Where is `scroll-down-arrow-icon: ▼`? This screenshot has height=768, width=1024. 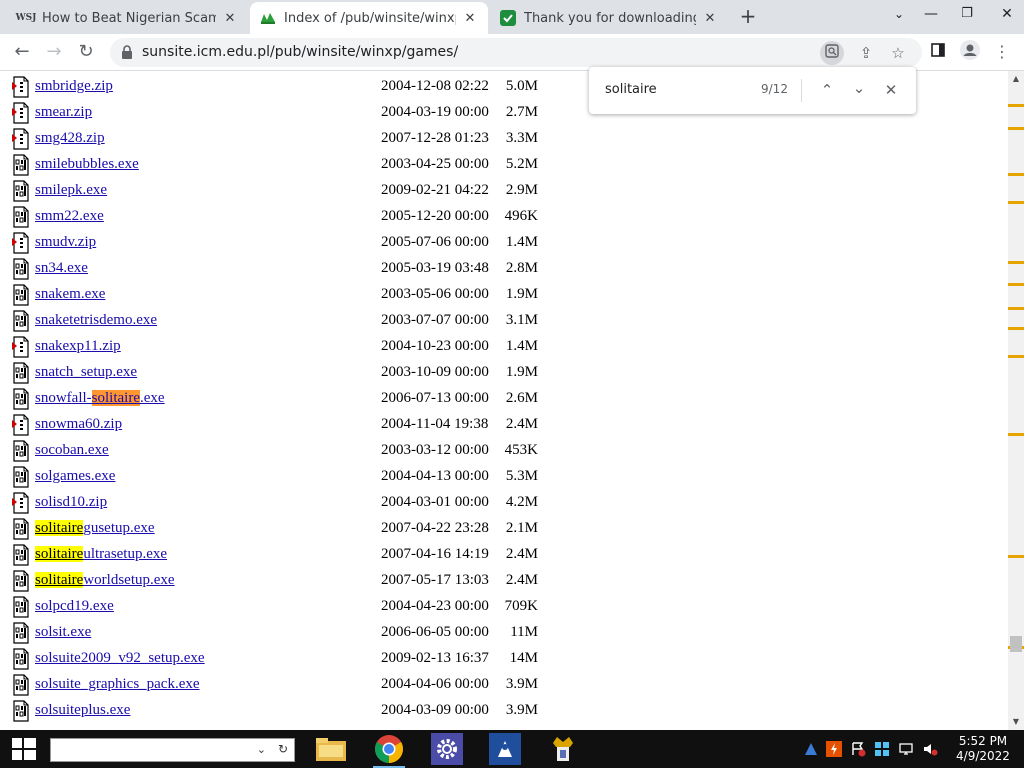
scroll-down-arrow-icon: ▼ is located at coordinates (1016, 722).